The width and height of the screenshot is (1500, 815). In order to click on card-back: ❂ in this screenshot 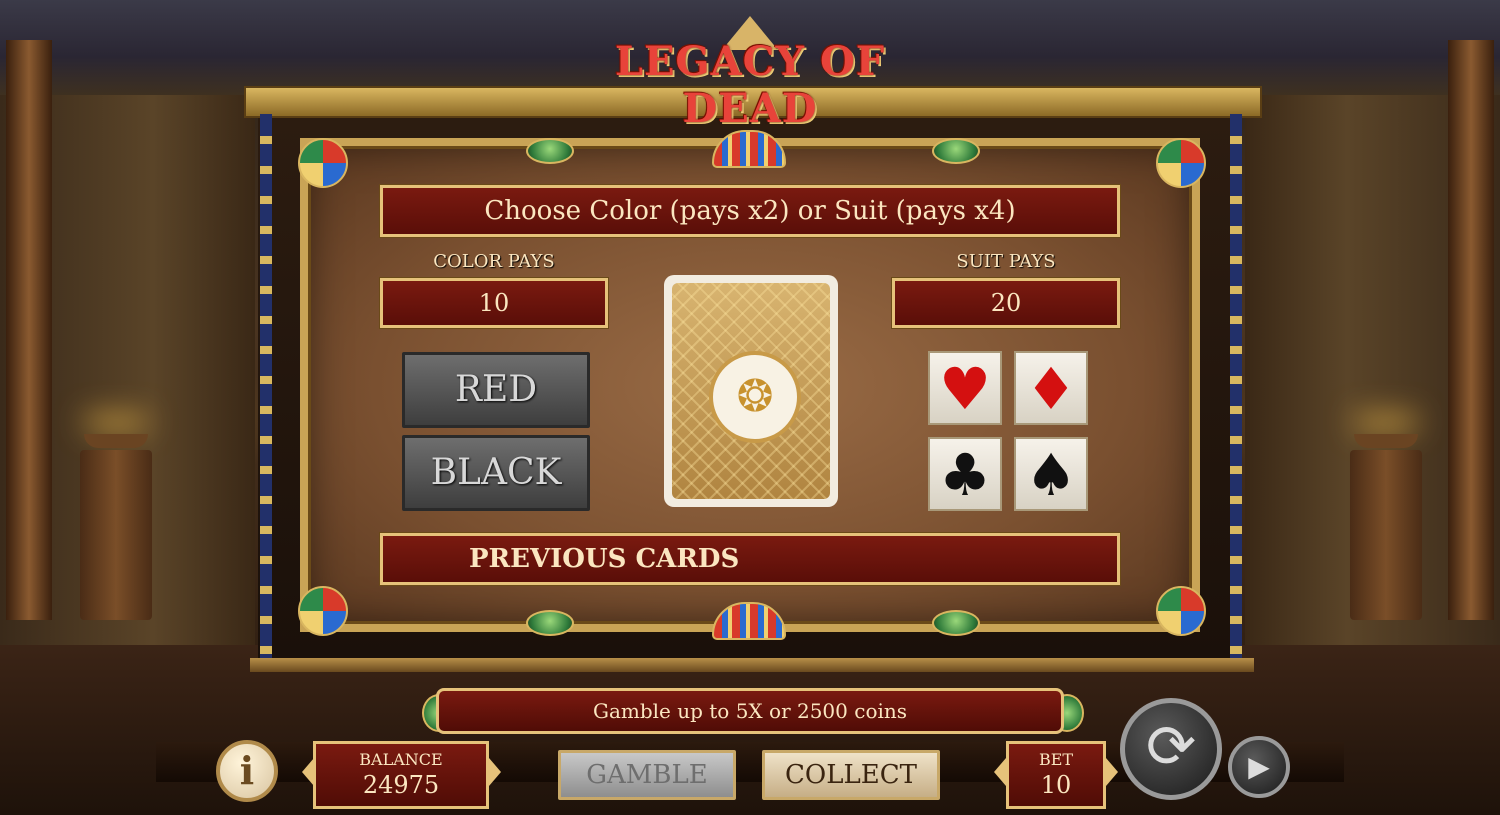, I will do `click(751, 391)`.